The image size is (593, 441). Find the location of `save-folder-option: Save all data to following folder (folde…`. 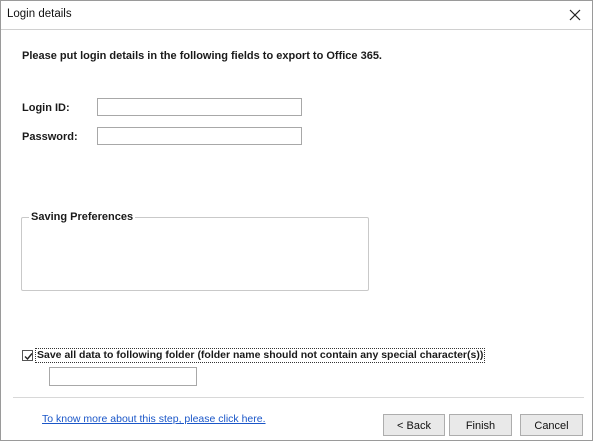

save-folder-option: Save all data to following folder (folde… is located at coordinates (254, 355).